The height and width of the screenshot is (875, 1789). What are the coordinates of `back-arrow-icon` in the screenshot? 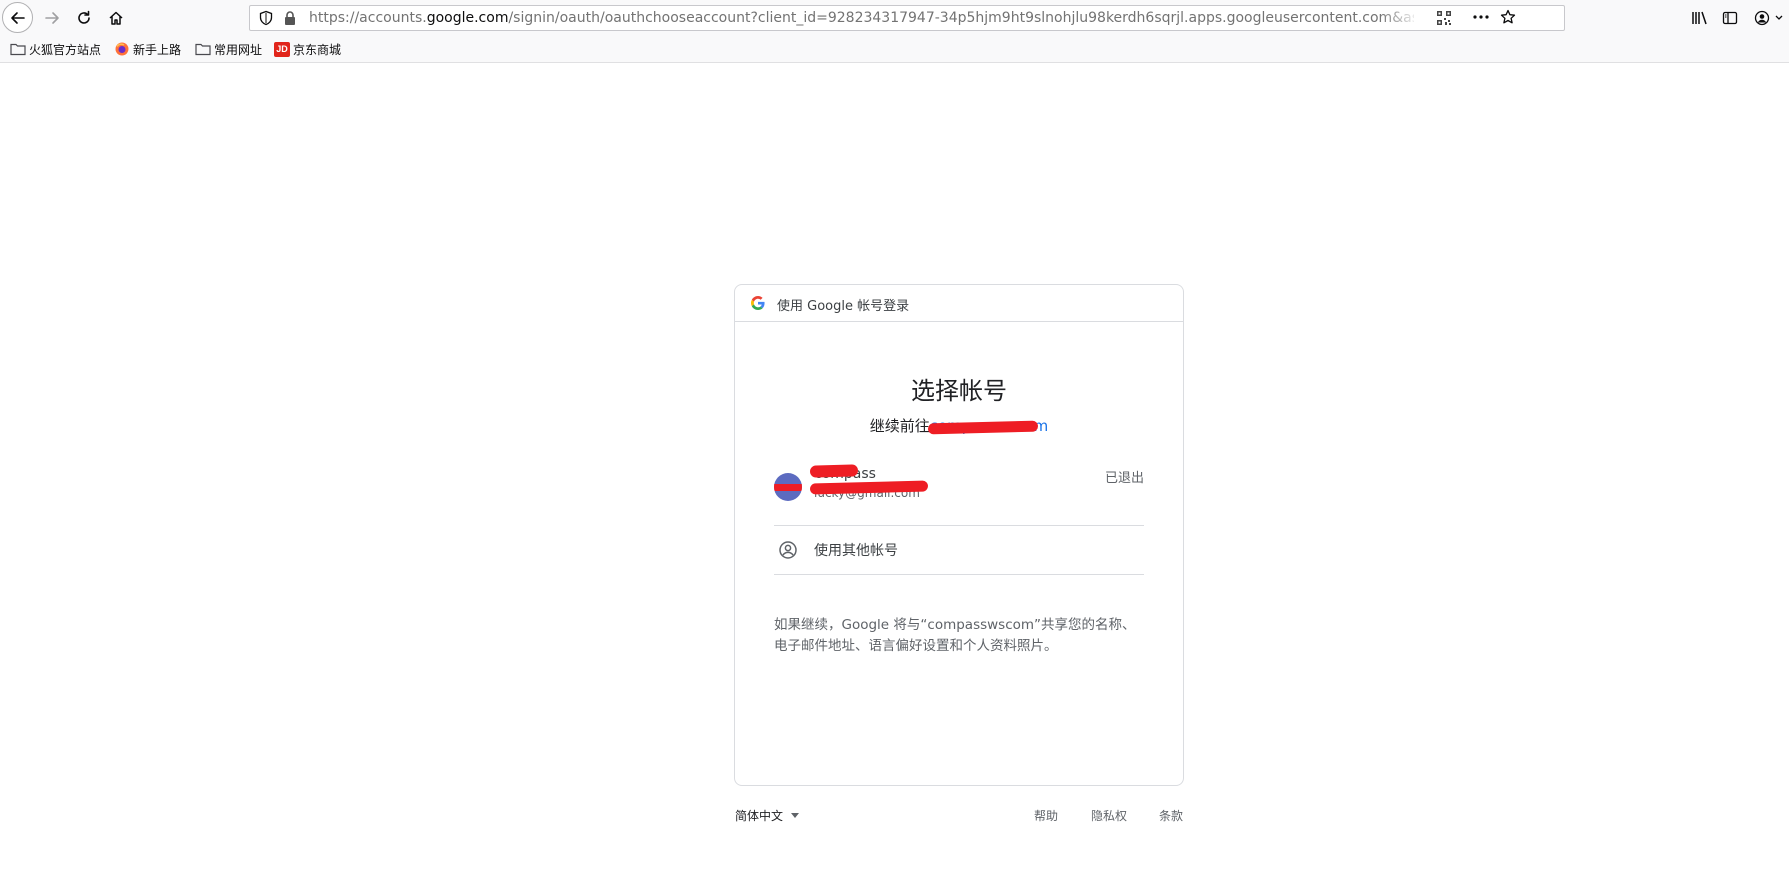 It's located at (17, 17).